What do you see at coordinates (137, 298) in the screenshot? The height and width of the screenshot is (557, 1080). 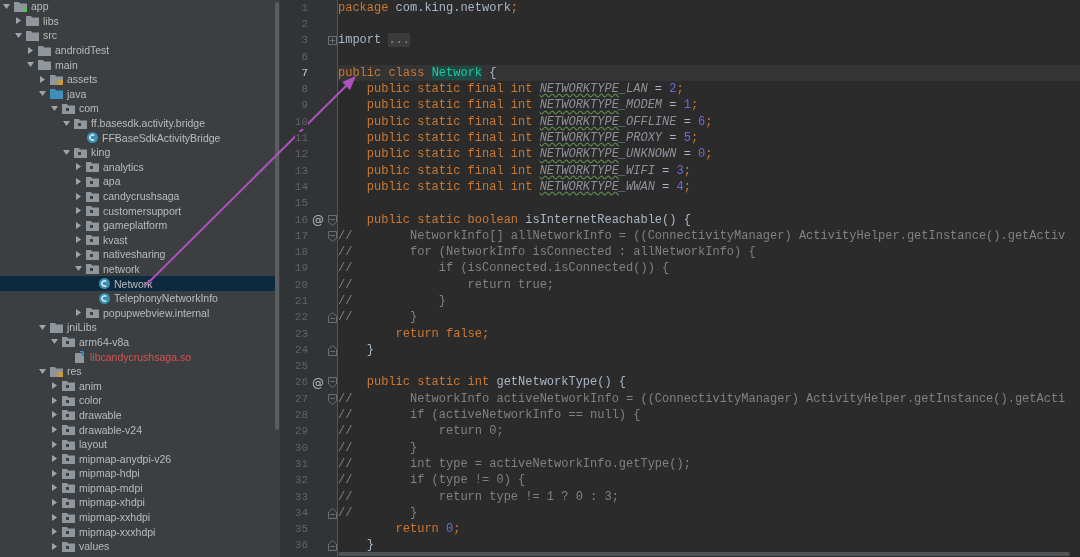 I see `tree-item: TelephonyNetworkInfo` at bounding box center [137, 298].